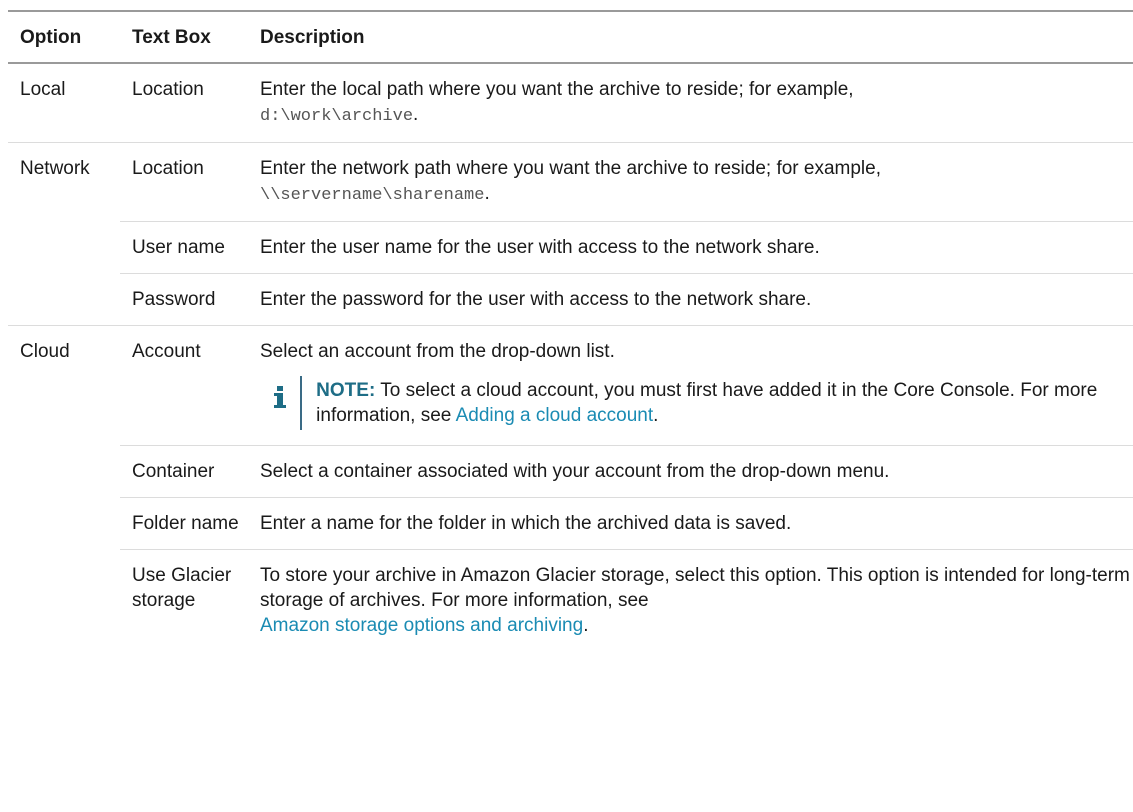 The width and height of the screenshot is (1133, 812). What do you see at coordinates (555, 415) in the screenshot?
I see `adding-cloud-account-link: Adding a cloud account` at bounding box center [555, 415].